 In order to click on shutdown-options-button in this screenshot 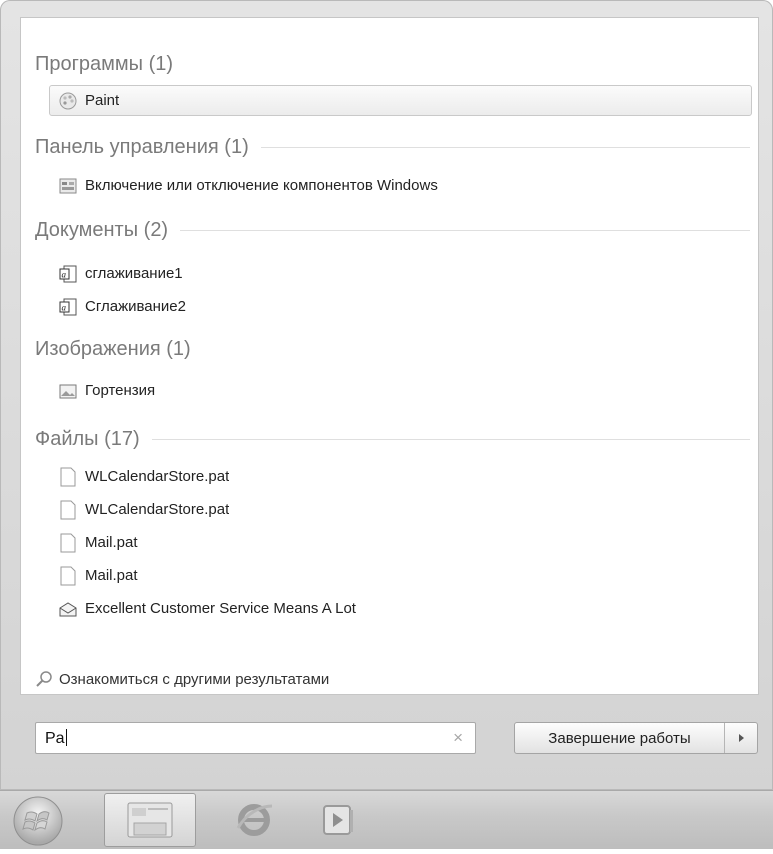, I will do `click(741, 738)`.